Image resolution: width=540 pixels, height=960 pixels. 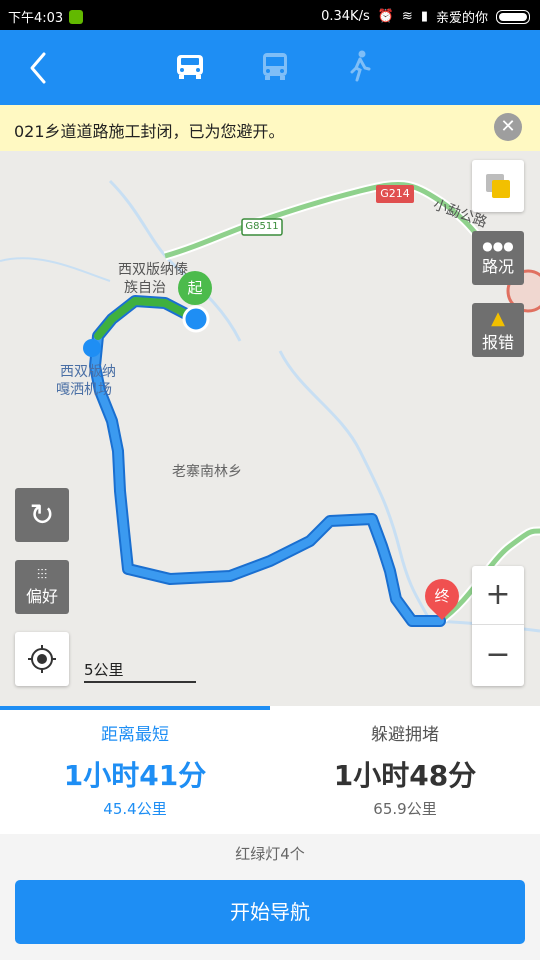 What do you see at coordinates (76, 17) in the screenshot?
I see `wechat-icon` at bounding box center [76, 17].